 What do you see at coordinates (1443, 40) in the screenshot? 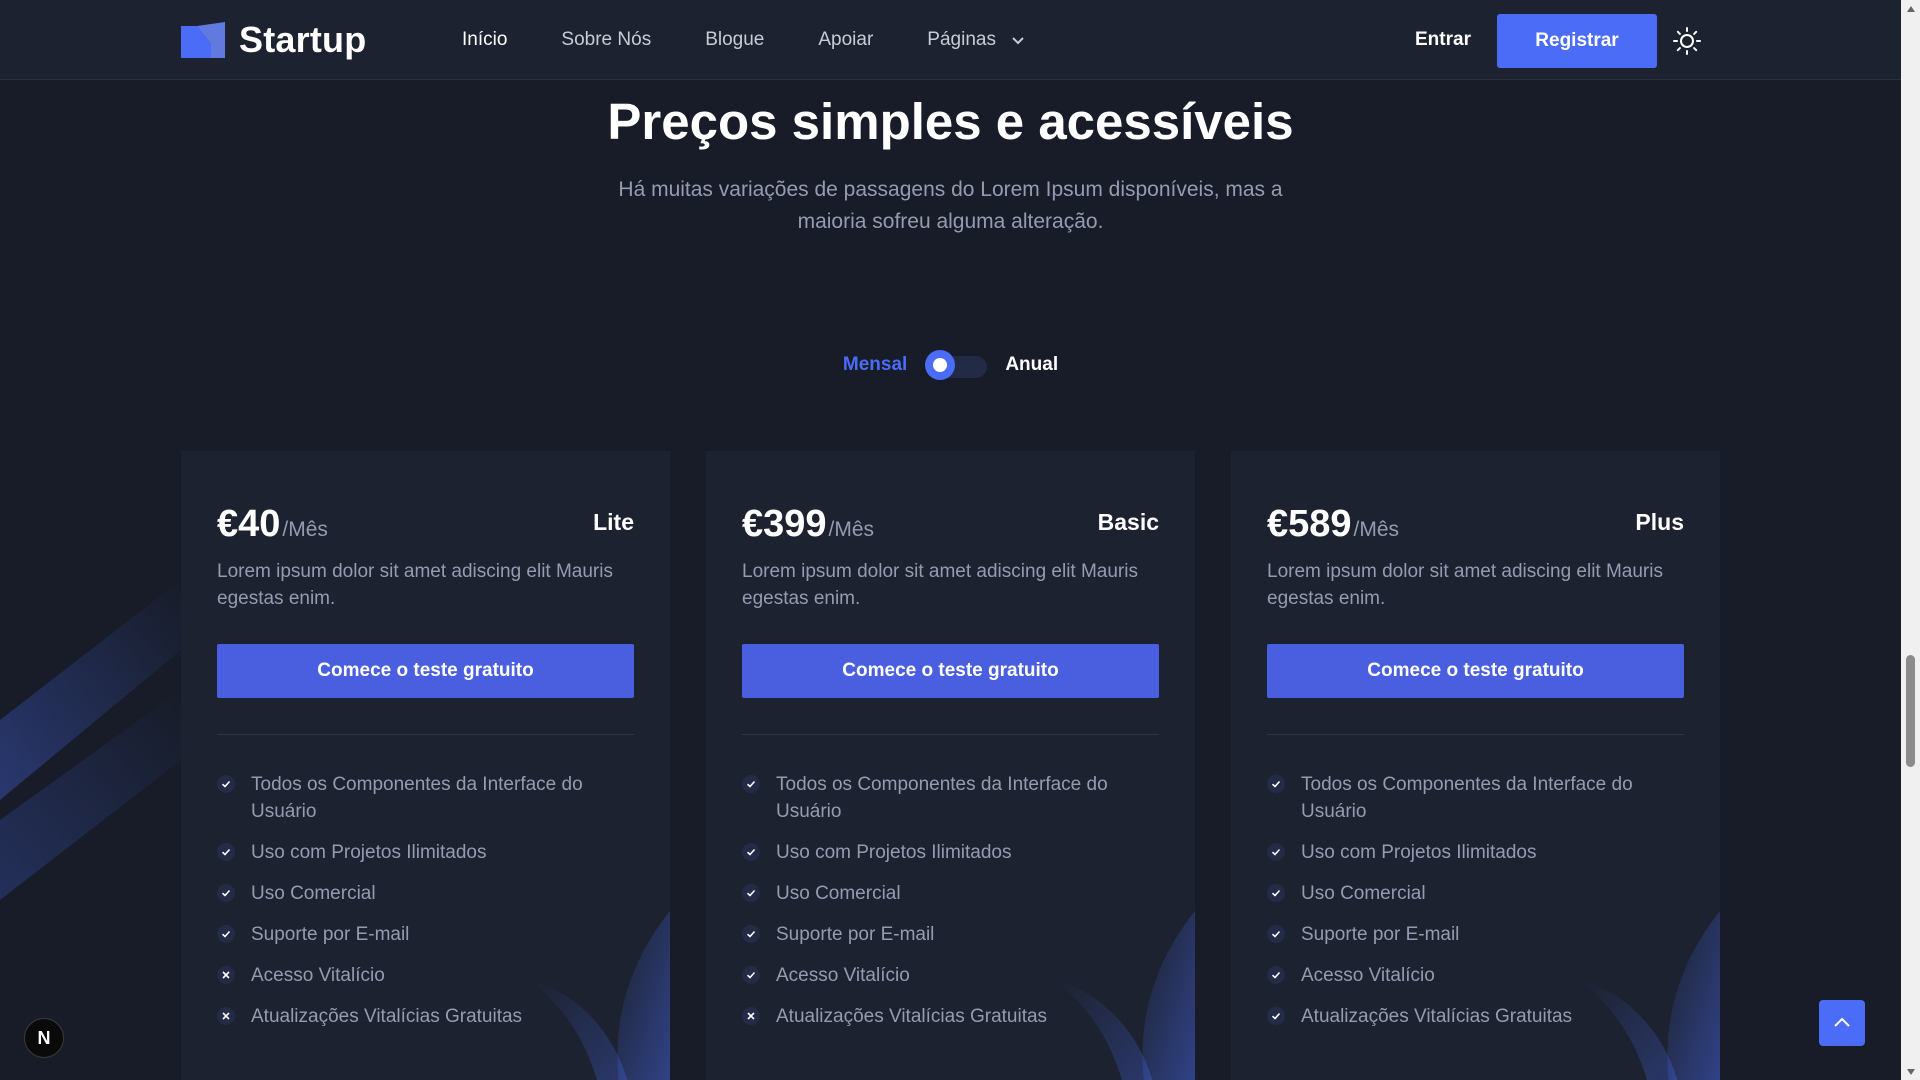
I see `signin-link: Entrar` at bounding box center [1443, 40].